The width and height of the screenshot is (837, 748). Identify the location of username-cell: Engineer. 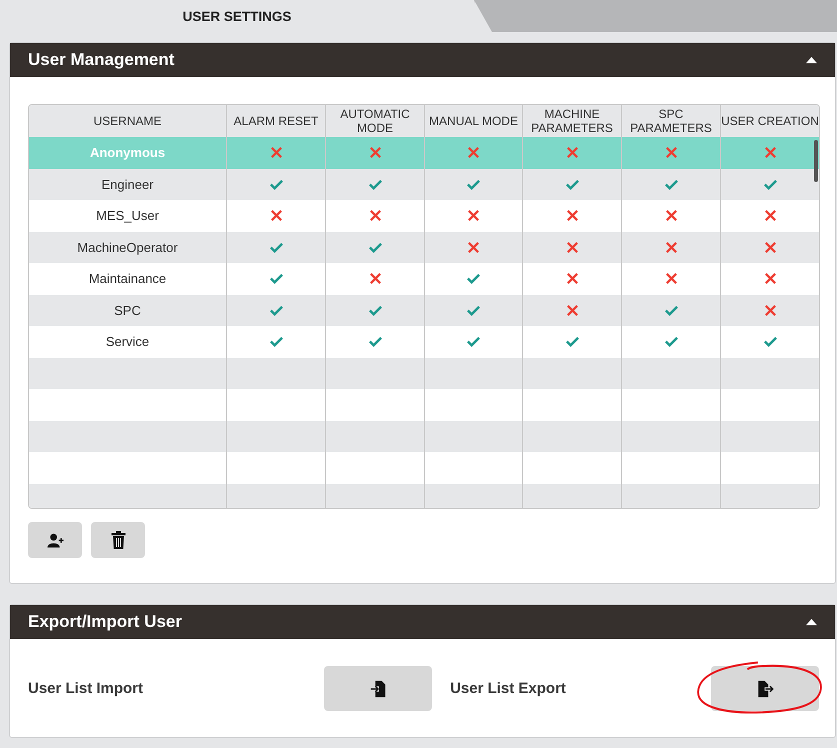
(127, 184).